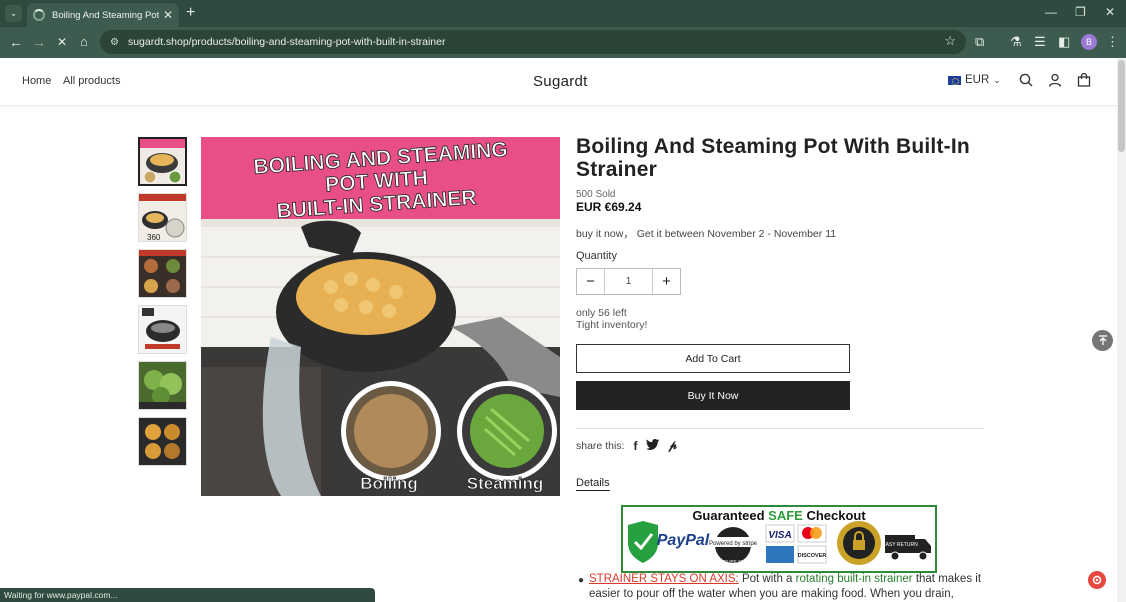  I want to click on account-icon, so click(1055, 81).